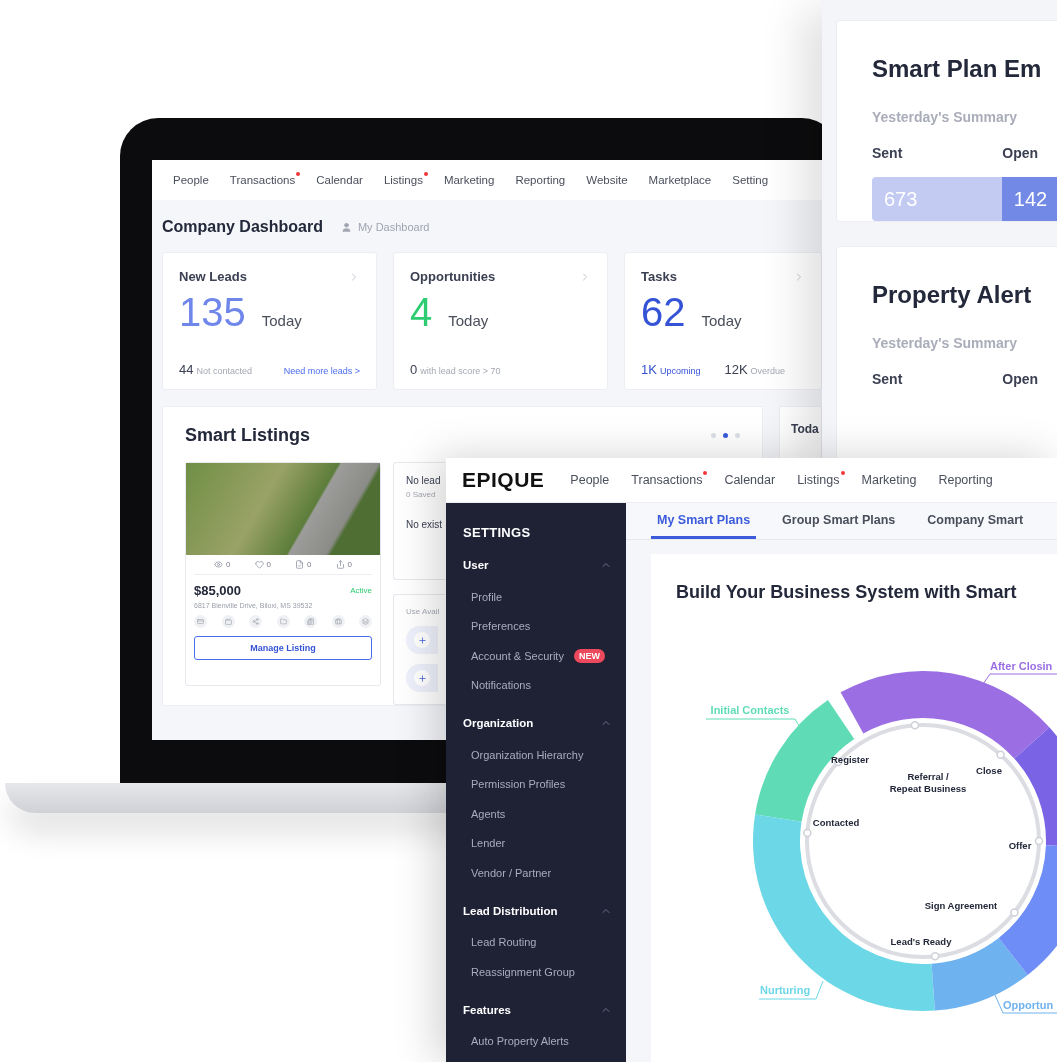 The height and width of the screenshot is (1062, 1057). Describe the element at coordinates (424, 524) in the screenshot. I see `card-text: No exist` at that location.